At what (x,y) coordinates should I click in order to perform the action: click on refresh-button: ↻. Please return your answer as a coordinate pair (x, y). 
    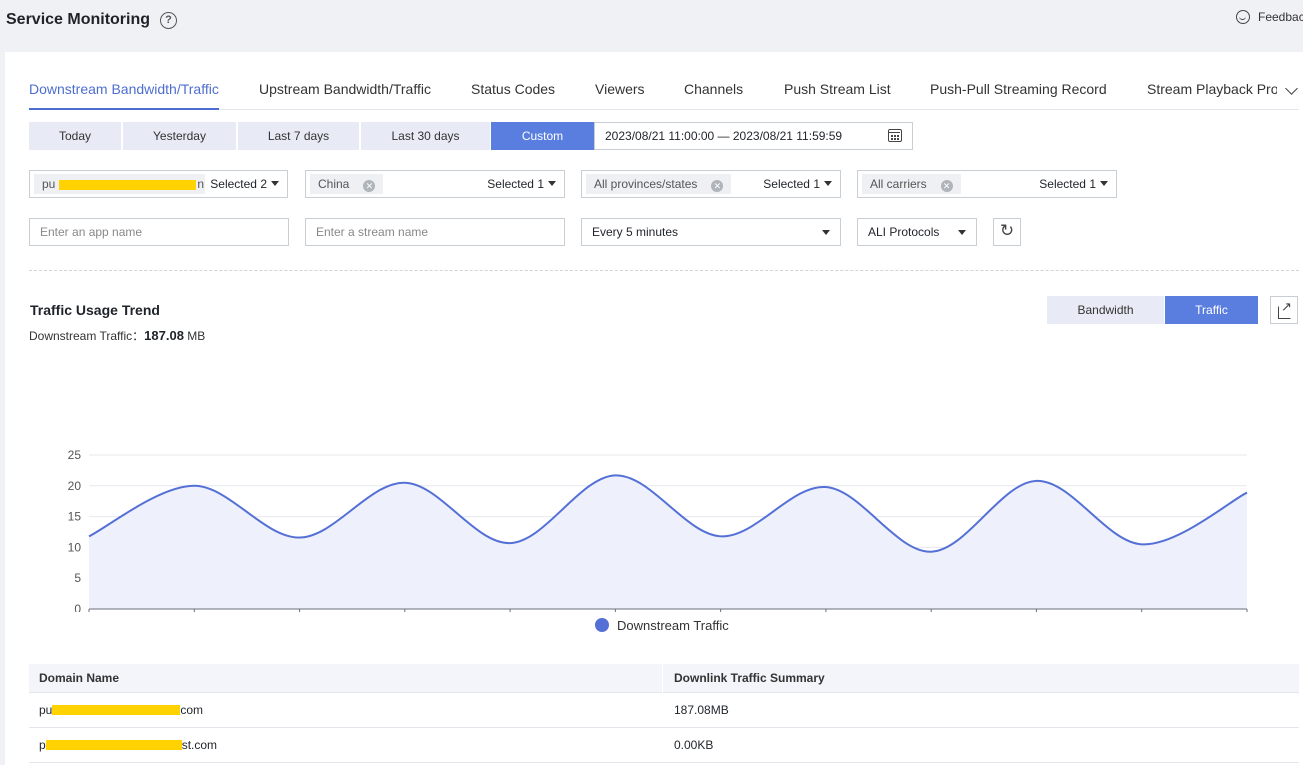
    Looking at the image, I should click on (1007, 232).